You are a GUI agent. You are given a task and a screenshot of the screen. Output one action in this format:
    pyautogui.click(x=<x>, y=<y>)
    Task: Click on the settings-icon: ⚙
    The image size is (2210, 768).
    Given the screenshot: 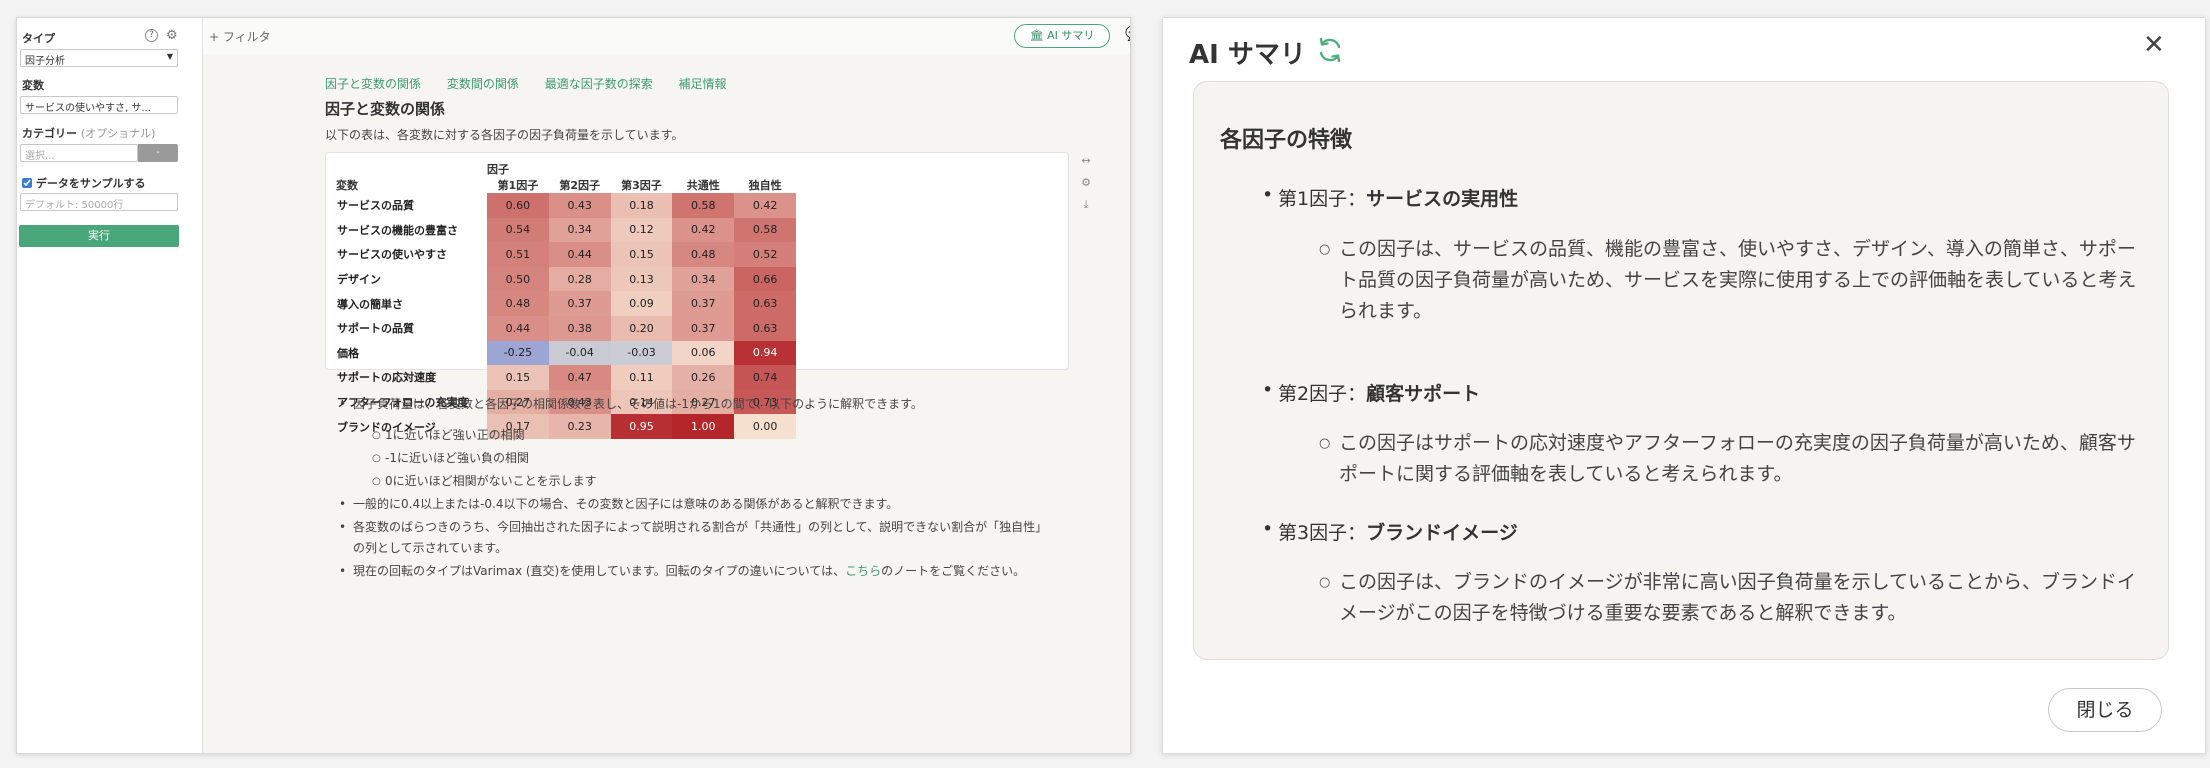 What is the action you would take?
    pyautogui.click(x=172, y=35)
    